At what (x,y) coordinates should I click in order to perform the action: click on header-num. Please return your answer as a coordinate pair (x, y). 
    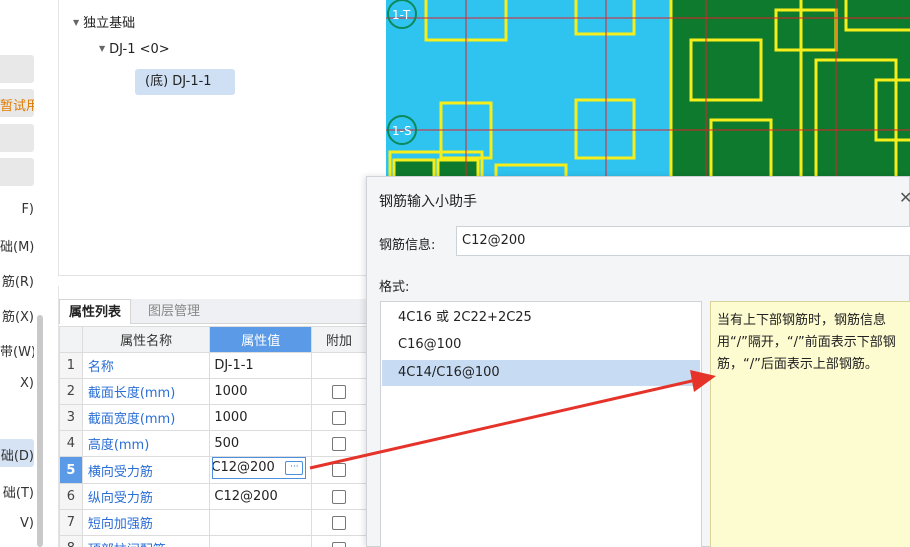
    Looking at the image, I should click on (71, 339).